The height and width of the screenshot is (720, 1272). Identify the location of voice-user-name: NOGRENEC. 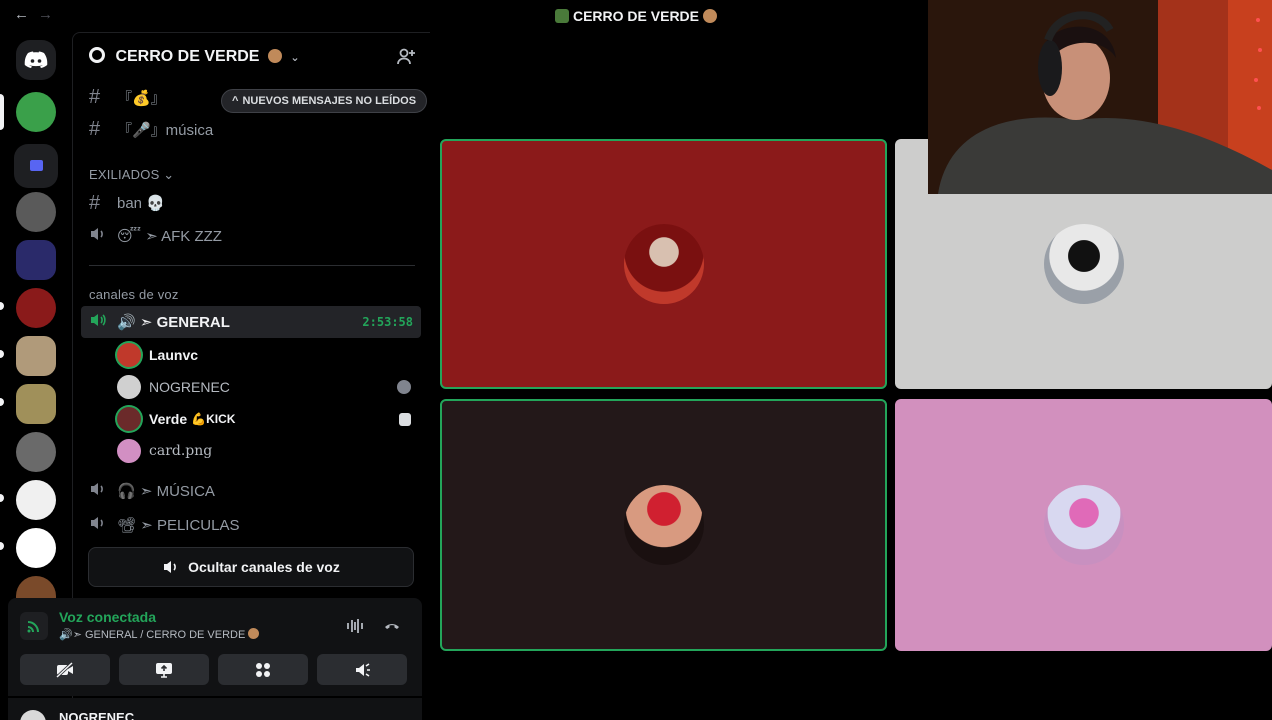
(189, 387).